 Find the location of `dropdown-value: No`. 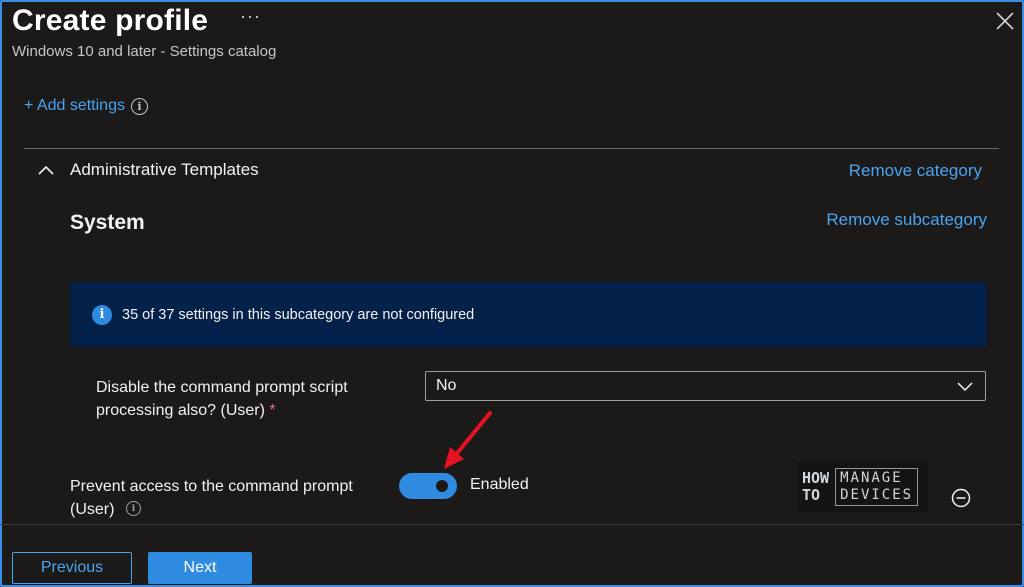

dropdown-value: No is located at coordinates (446, 385).